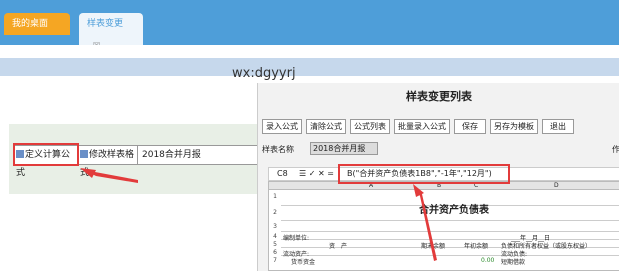  Describe the element at coordinates (426, 224) in the screenshot. I see `arrow-to-formula-cell` at that location.